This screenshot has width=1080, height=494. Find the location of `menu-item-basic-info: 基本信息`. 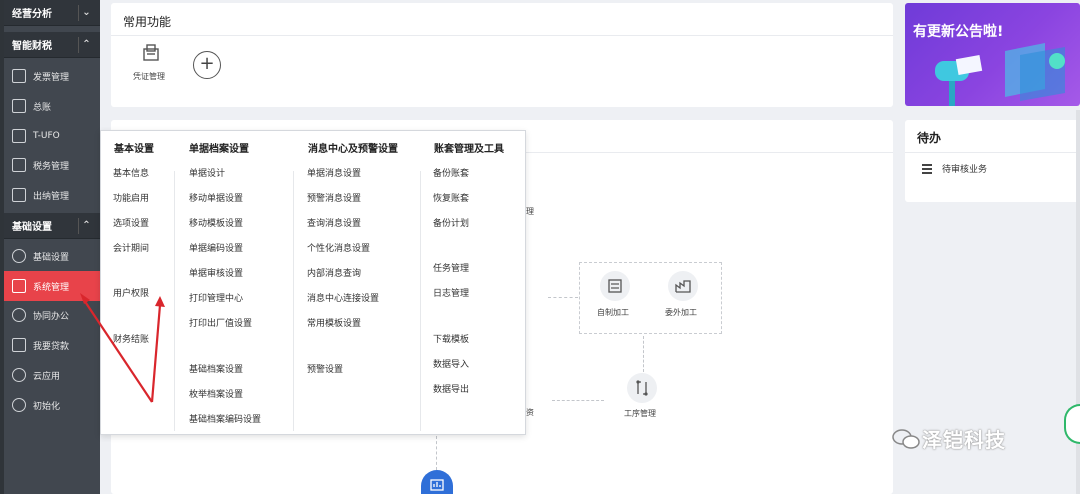

menu-item-basic-info: 基本信息 is located at coordinates (131, 172).